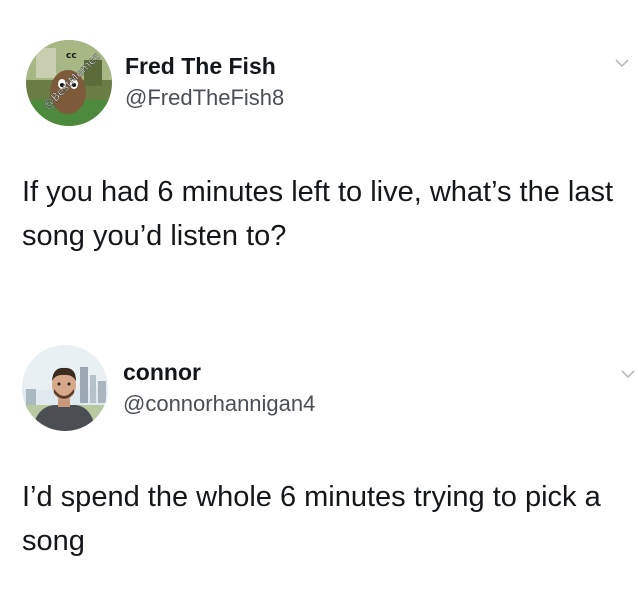  I want to click on connor-avatar-image, so click(65, 388).